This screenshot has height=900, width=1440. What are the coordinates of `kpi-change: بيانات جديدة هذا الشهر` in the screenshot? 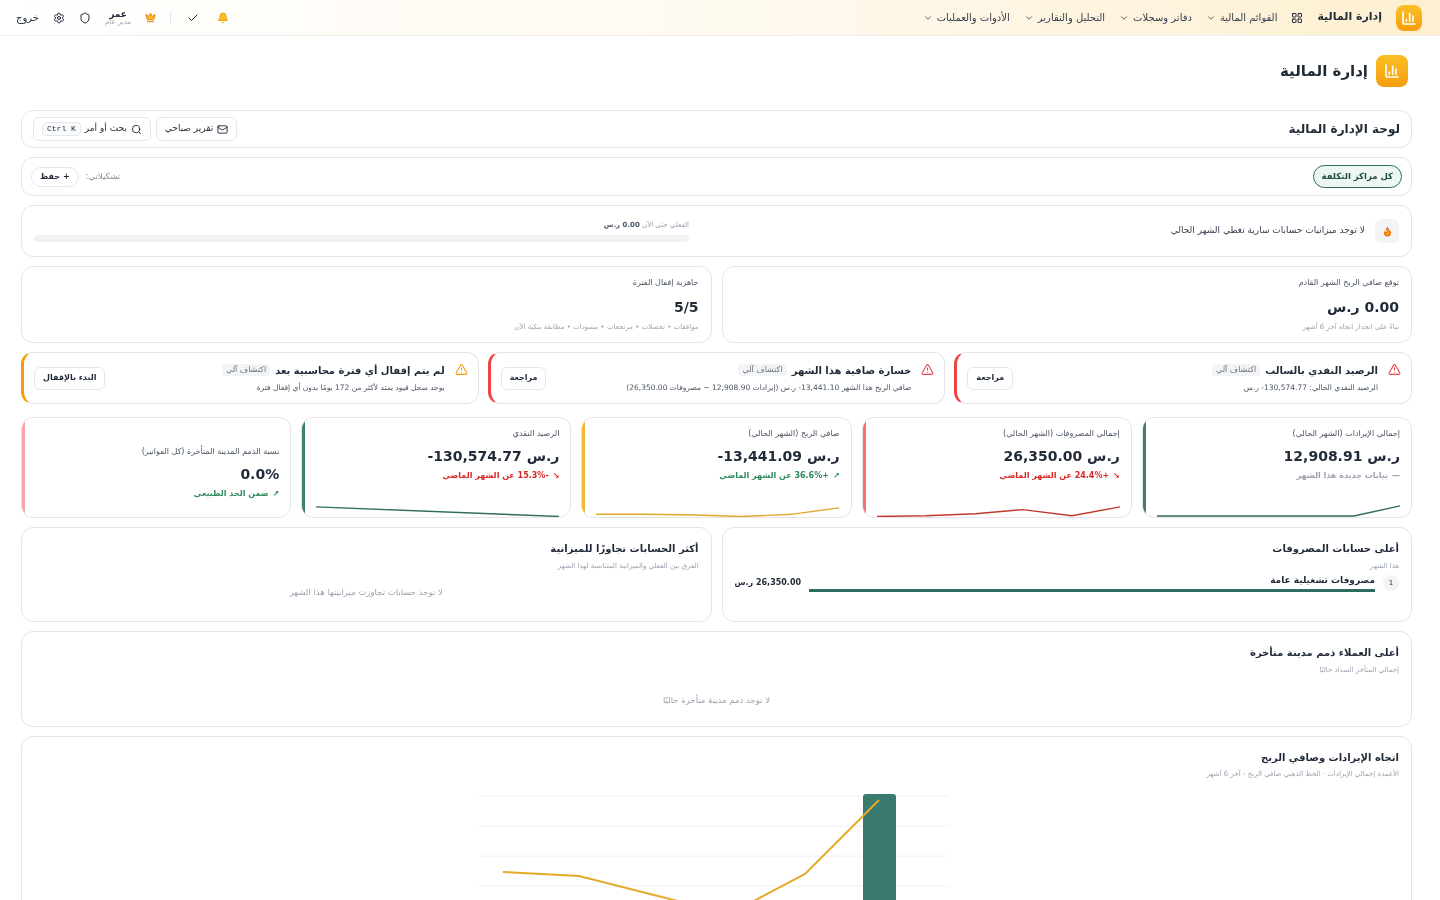 It's located at (1342, 476).